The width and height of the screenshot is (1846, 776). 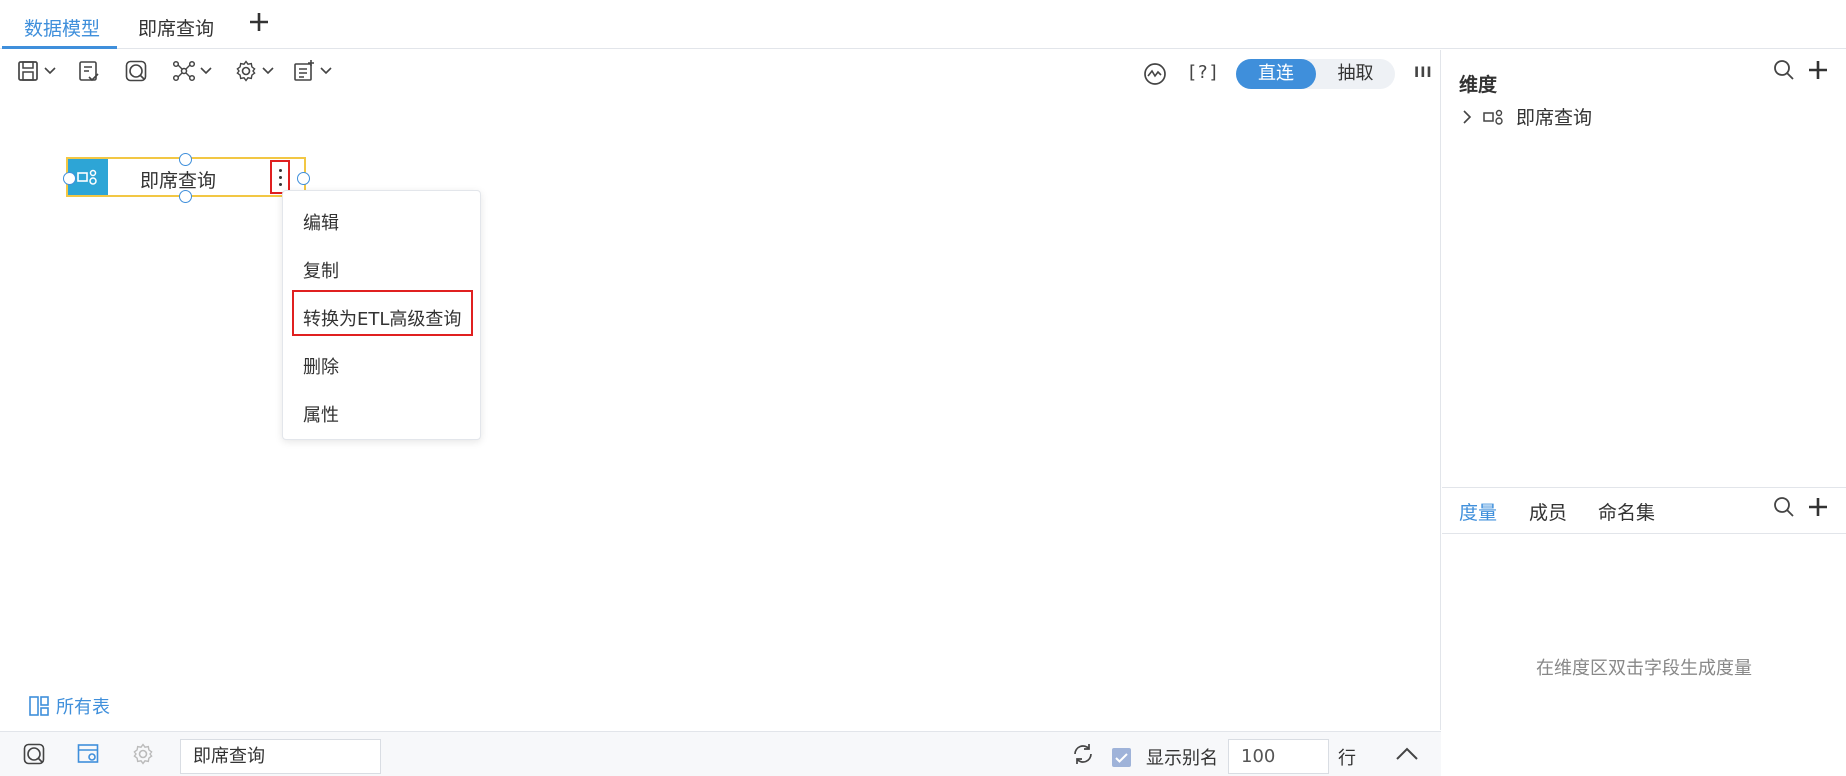 What do you see at coordinates (1467, 116) in the screenshot?
I see `chevron-right-icon` at bounding box center [1467, 116].